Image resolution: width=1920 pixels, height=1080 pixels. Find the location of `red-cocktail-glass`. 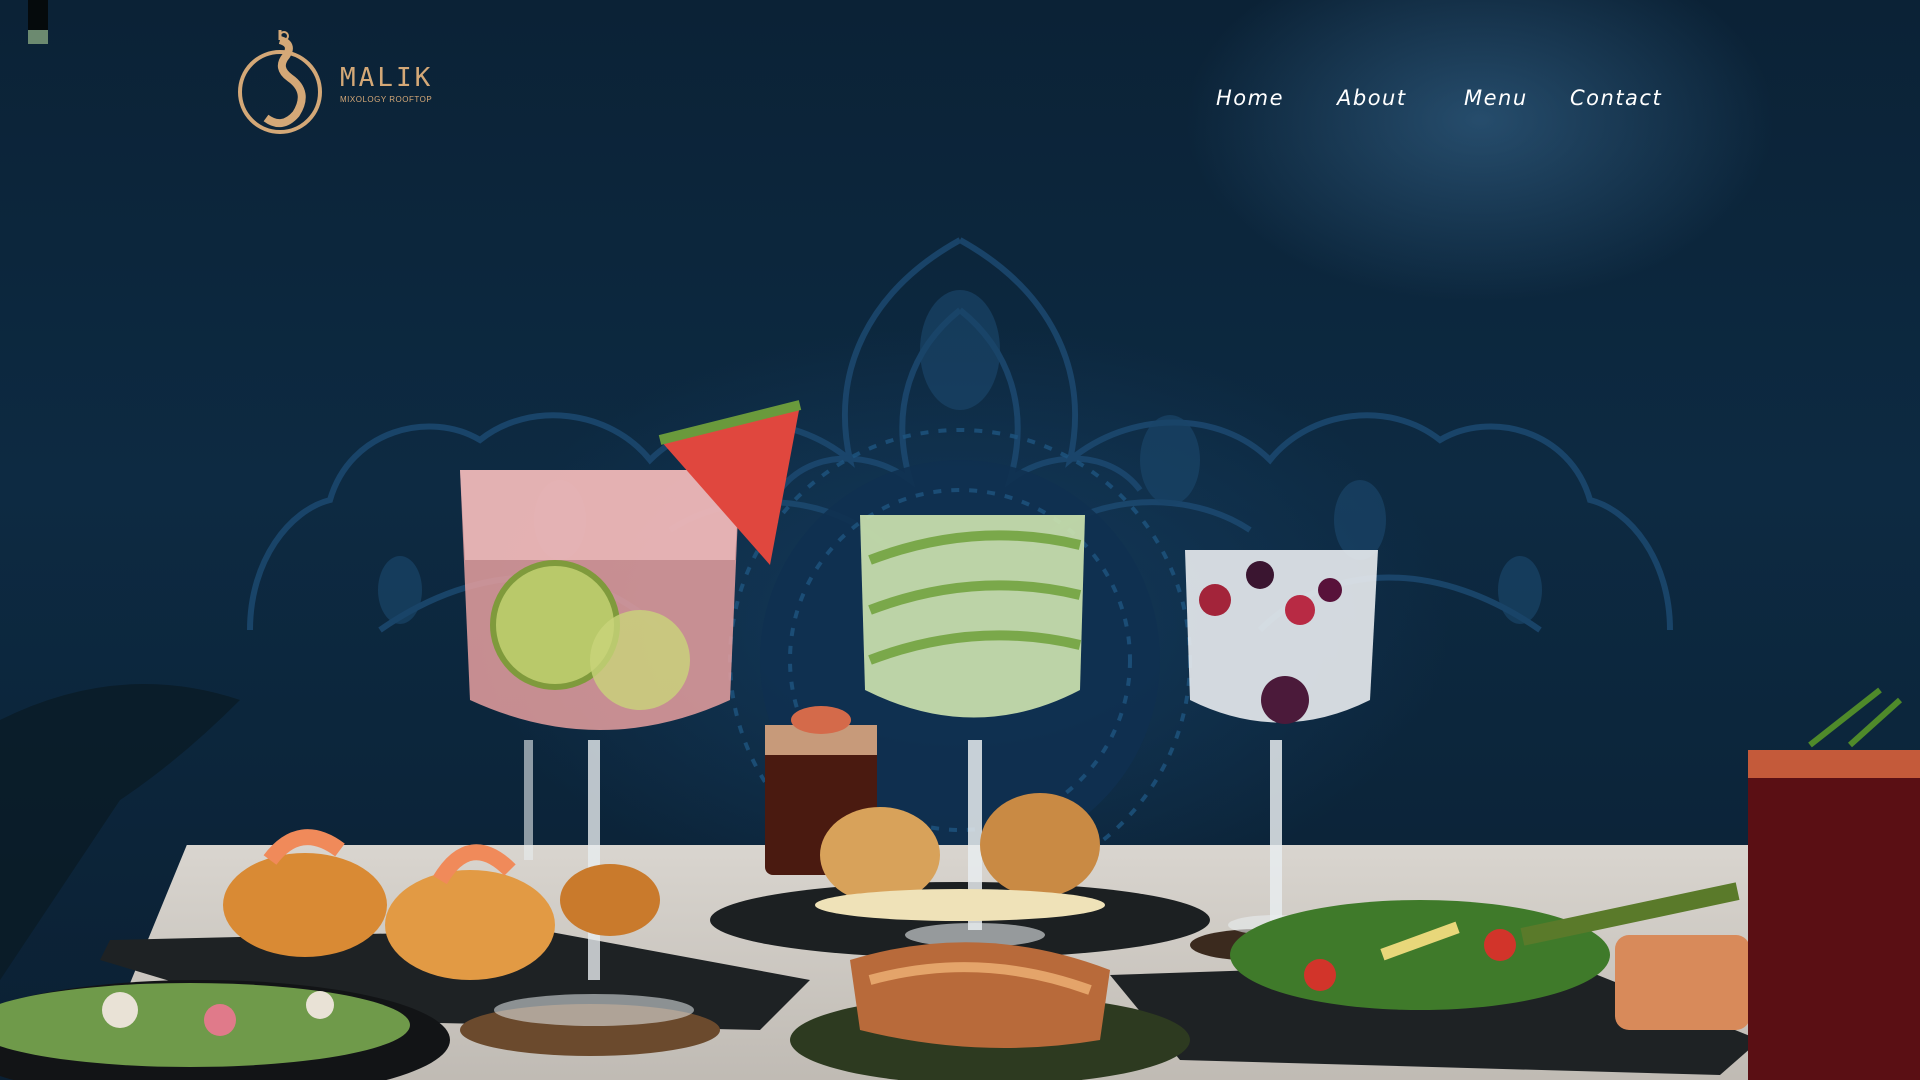

red-cocktail-glass is located at coordinates (1834, 883).